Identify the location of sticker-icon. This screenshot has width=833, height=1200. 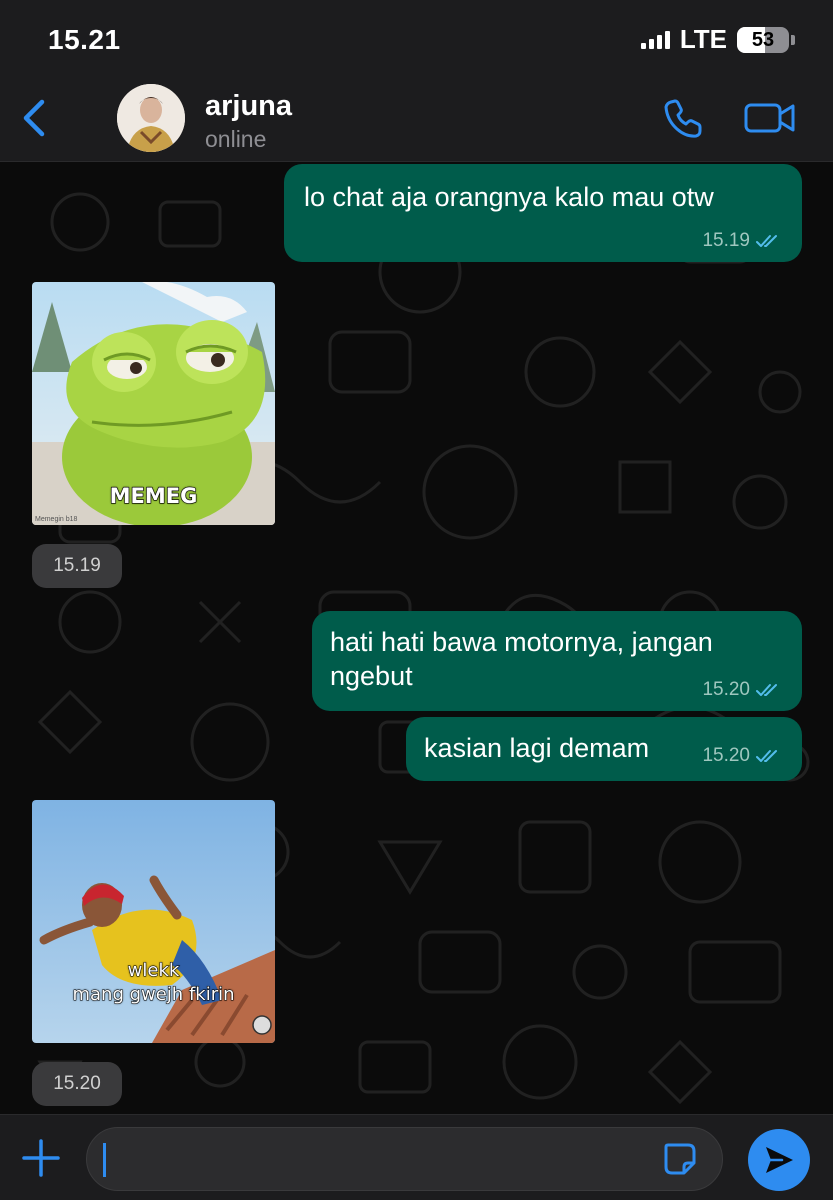
(680, 1159).